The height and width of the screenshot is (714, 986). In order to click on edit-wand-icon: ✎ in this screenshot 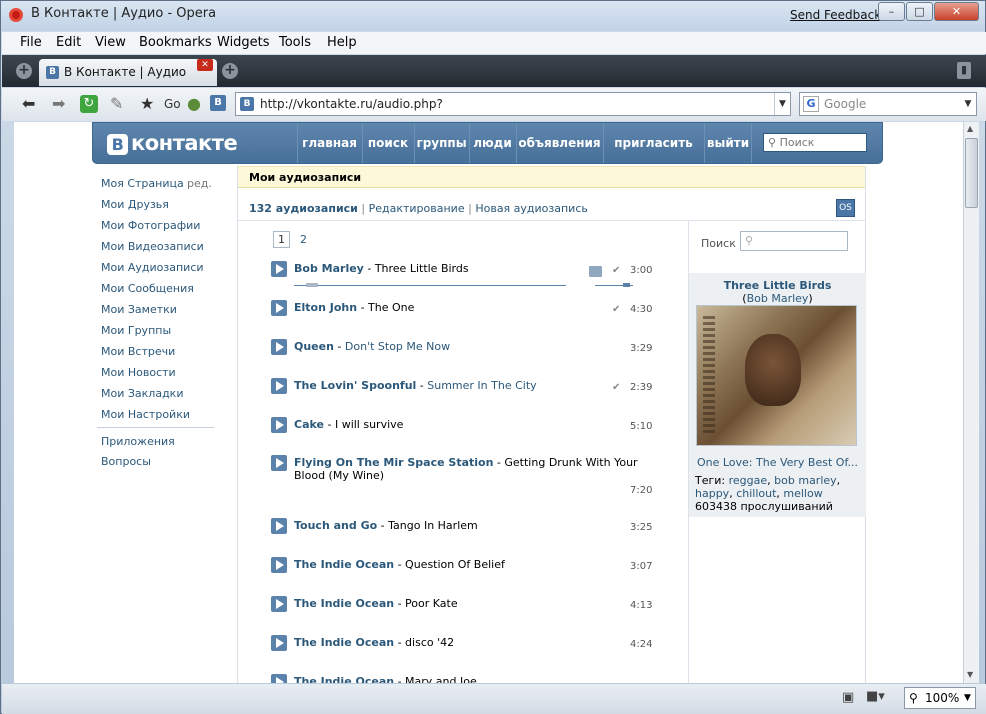, I will do `click(116, 104)`.